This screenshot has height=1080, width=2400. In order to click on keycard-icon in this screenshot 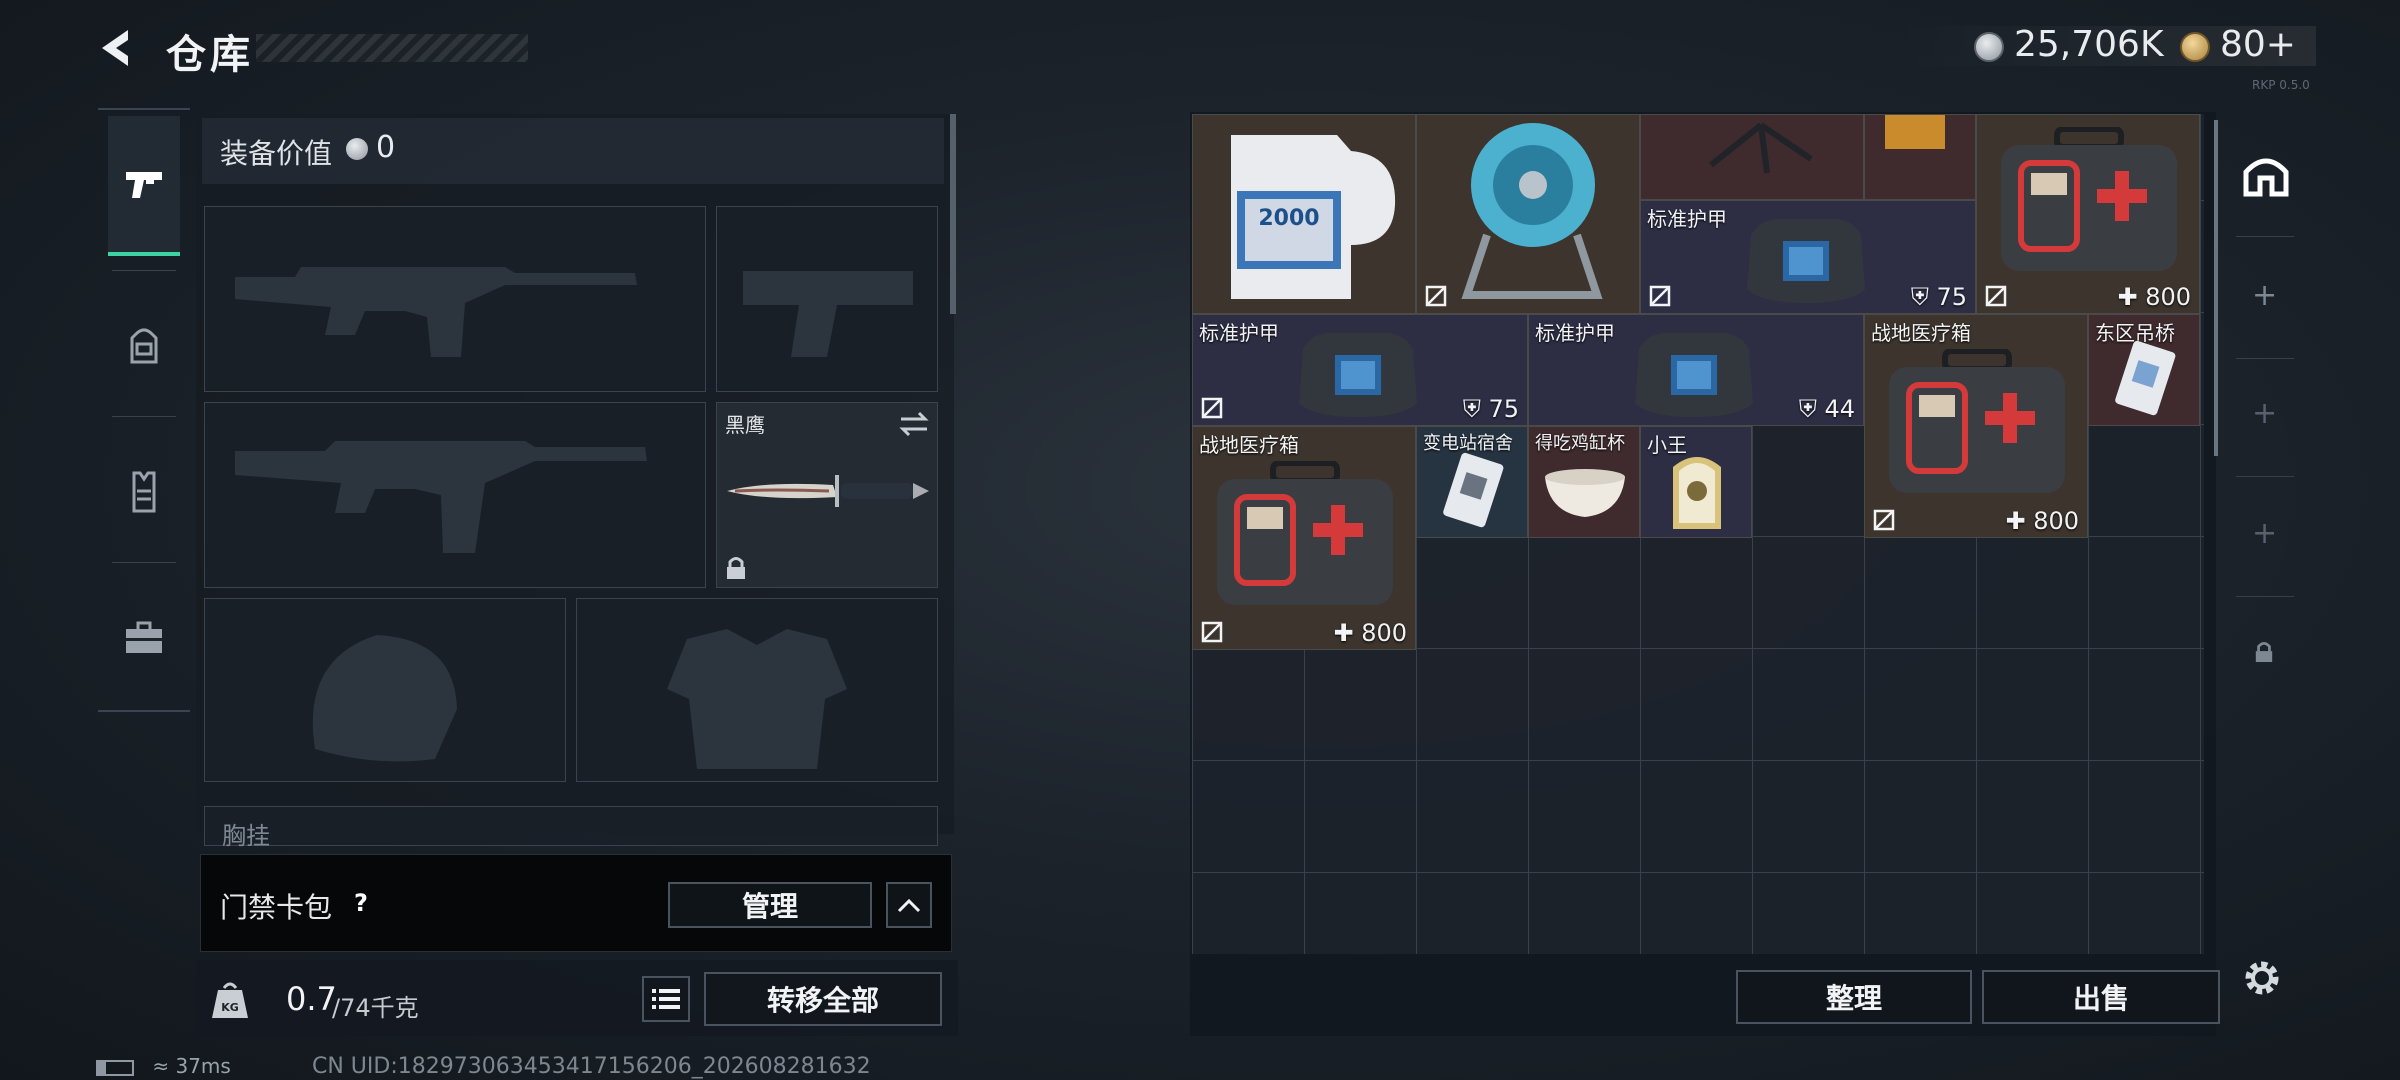, I will do `click(2145, 378)`.